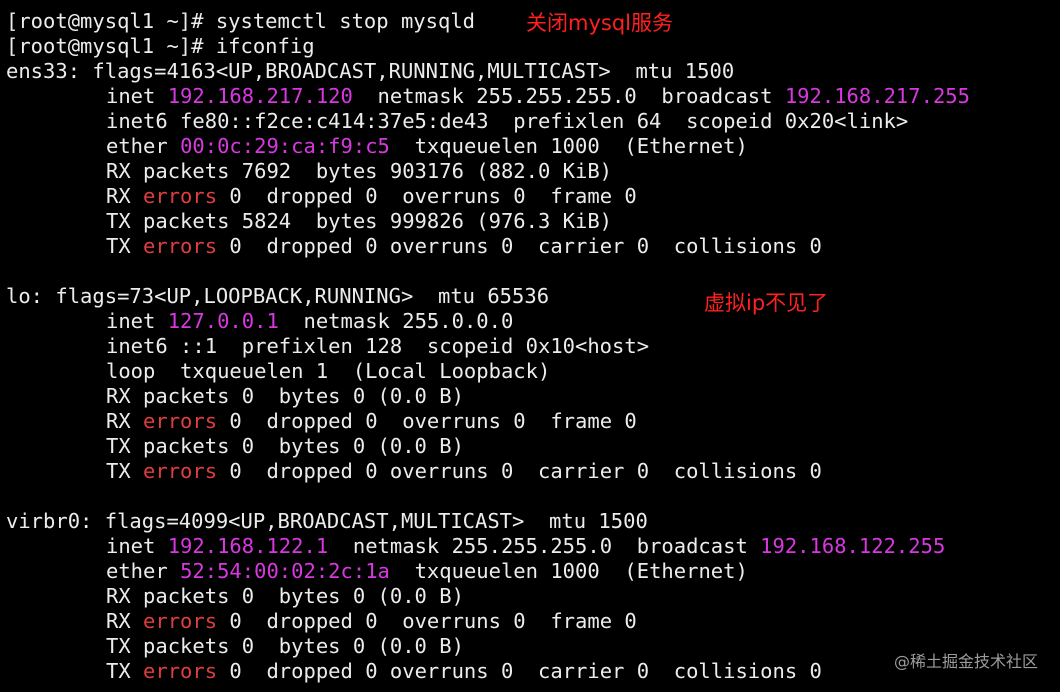 The height and width of the screenshot is (692, 1060). I want to click on terminal-line: inet 127.0.0.1 netmask 255.0.0.0, so click(309, 321).